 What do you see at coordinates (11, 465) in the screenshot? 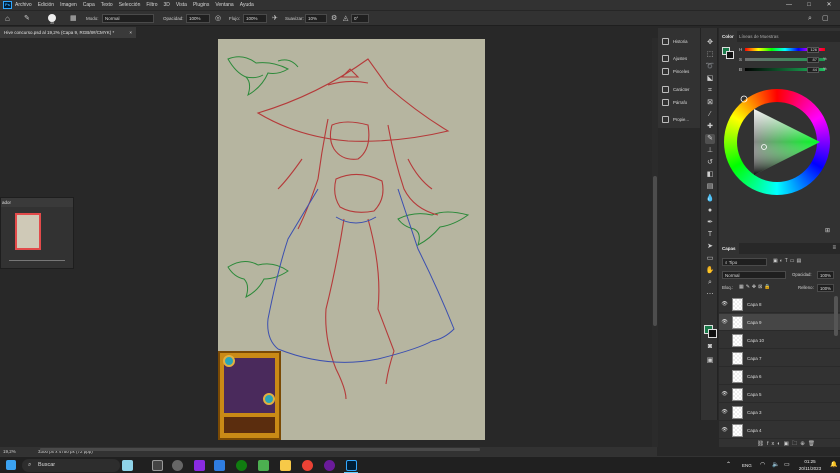
I see `windows-start-icon` at bounding box center [11, 465].